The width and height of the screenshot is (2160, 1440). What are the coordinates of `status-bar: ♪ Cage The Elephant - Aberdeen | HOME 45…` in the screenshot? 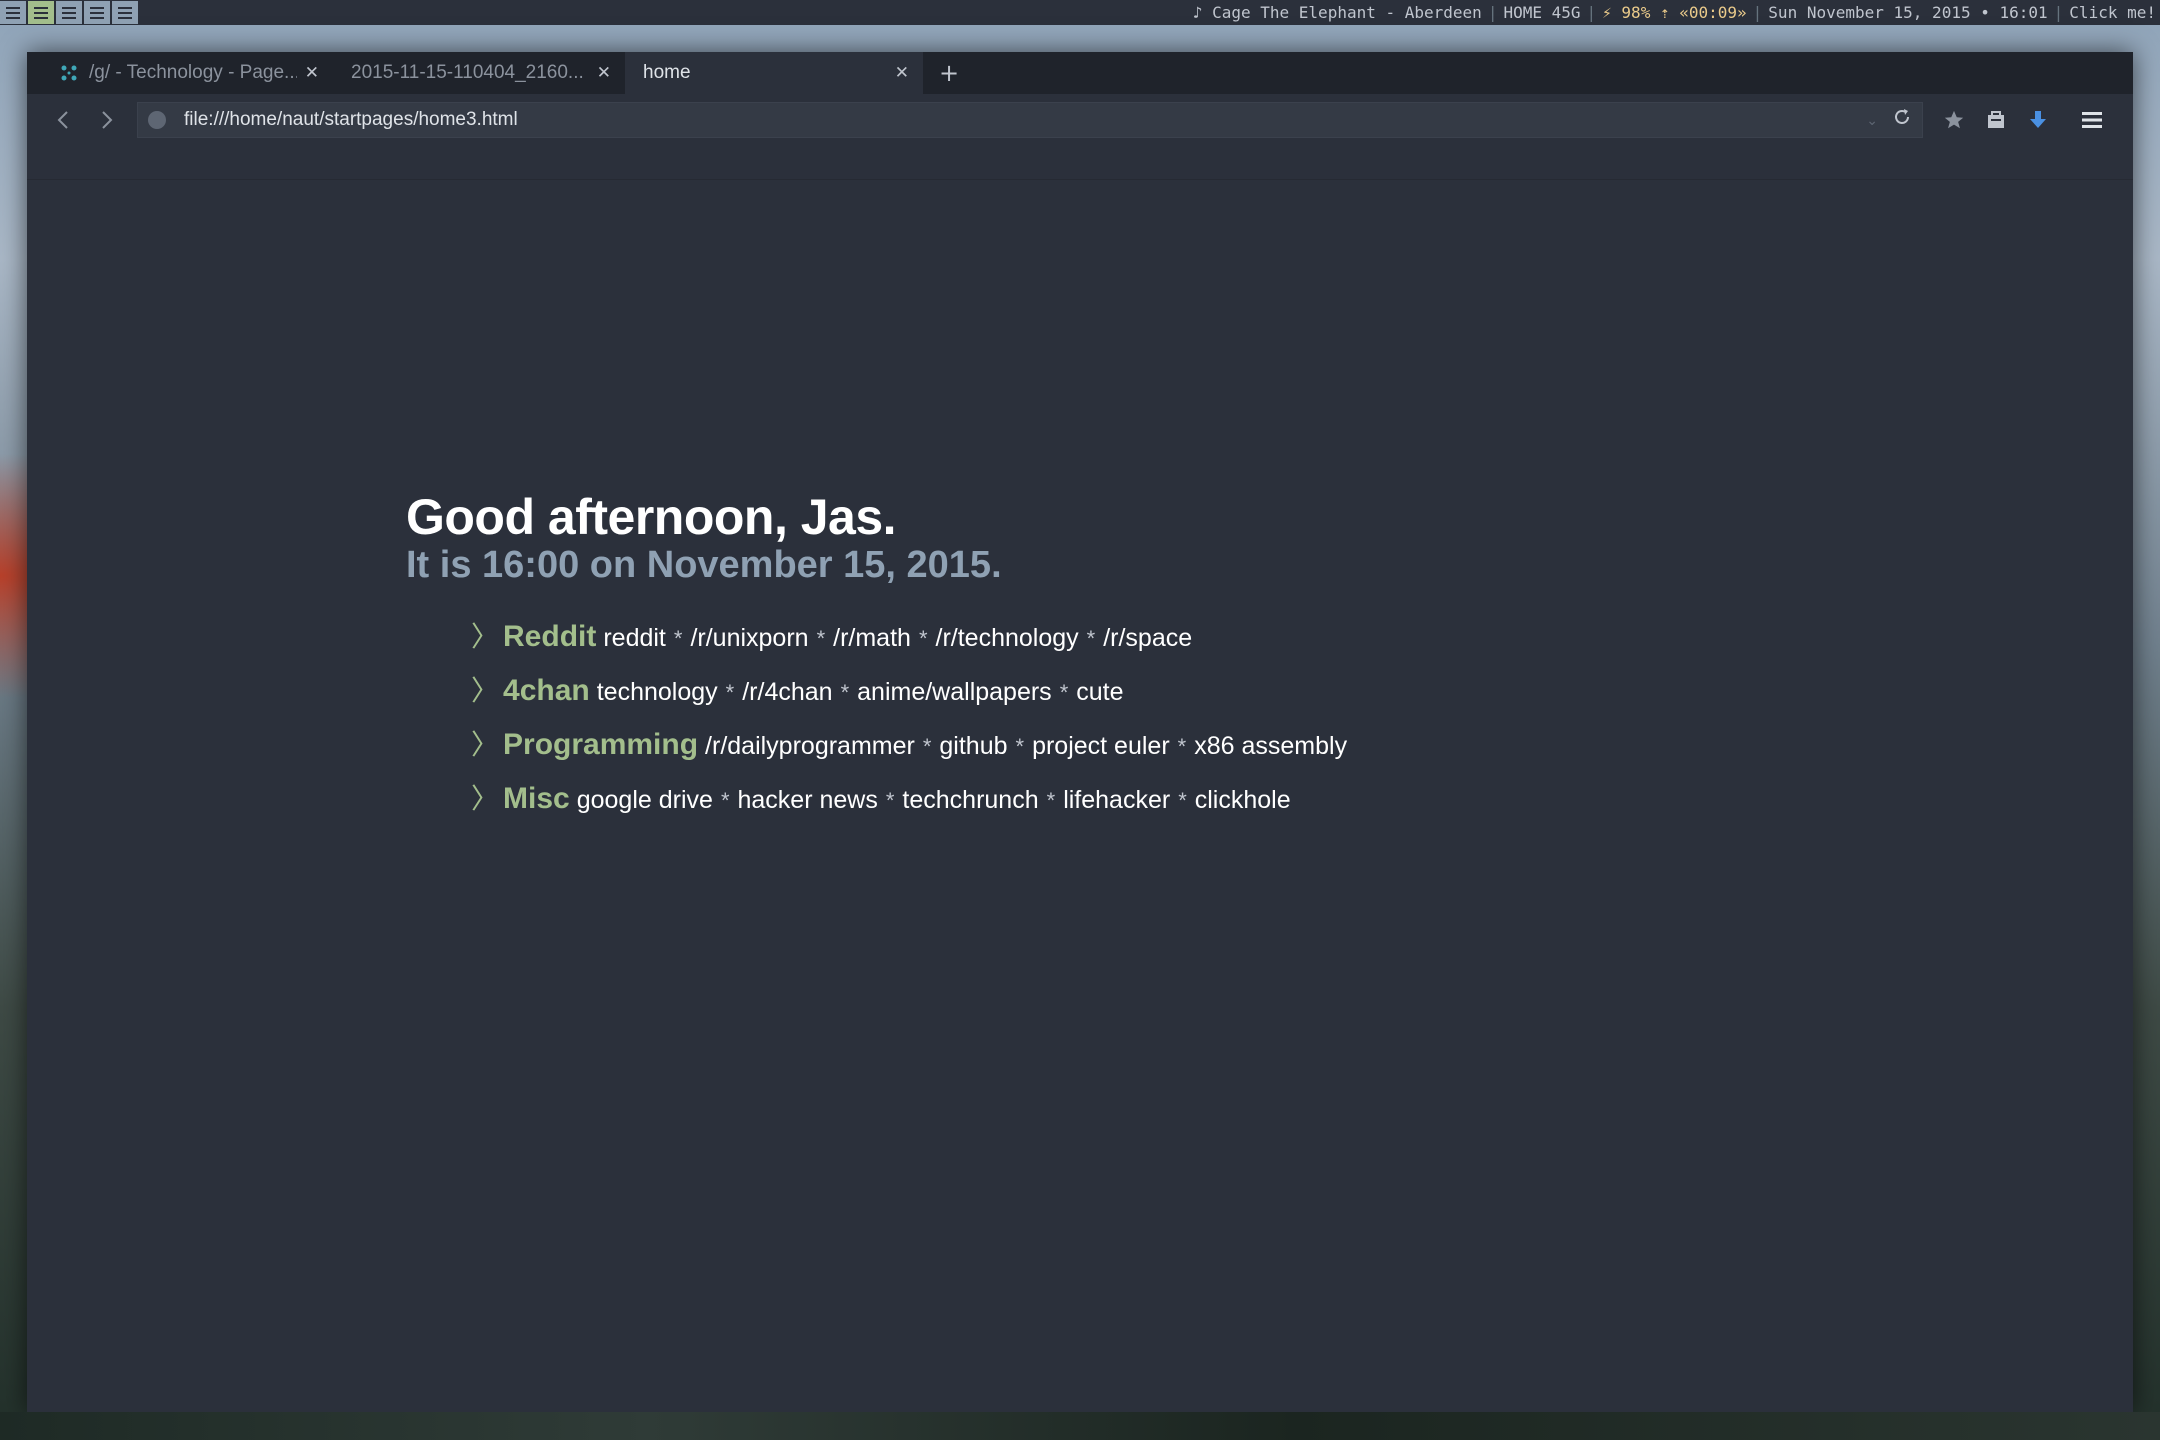 It's located at (1080, 12).